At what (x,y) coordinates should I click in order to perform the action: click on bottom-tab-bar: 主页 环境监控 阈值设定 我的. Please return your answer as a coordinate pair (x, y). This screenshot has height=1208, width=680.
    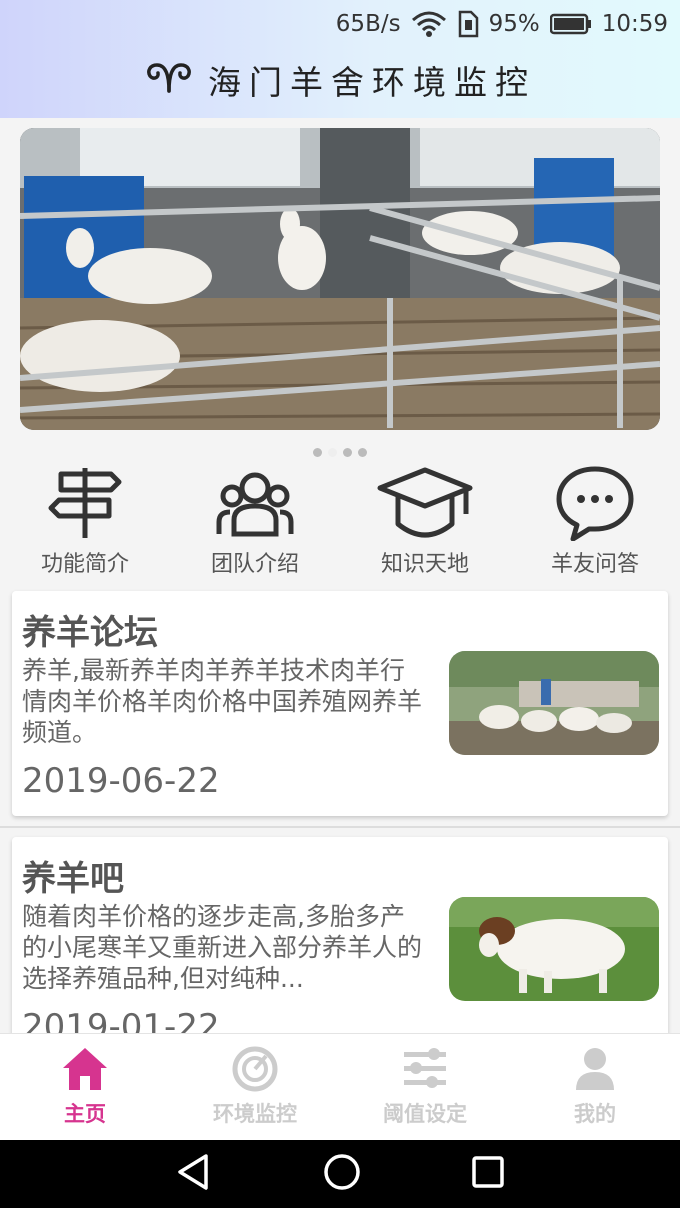
    Looking at the image, I should click on (340, 1086).